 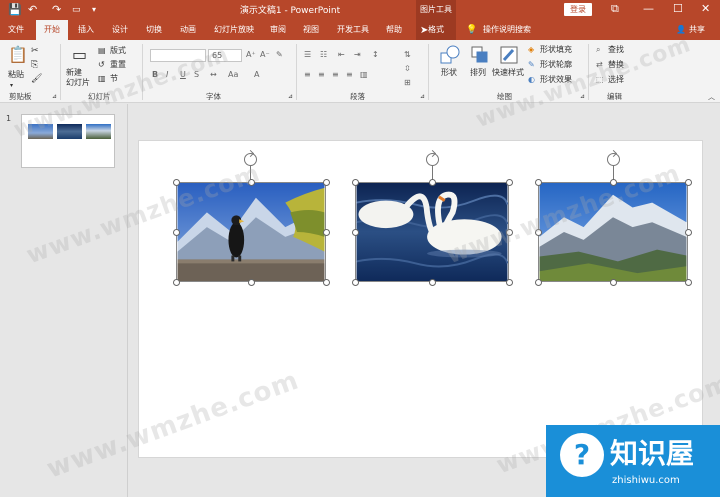 I want to click on picture-tools-context: 图片工具, so click(x=436, y=10).